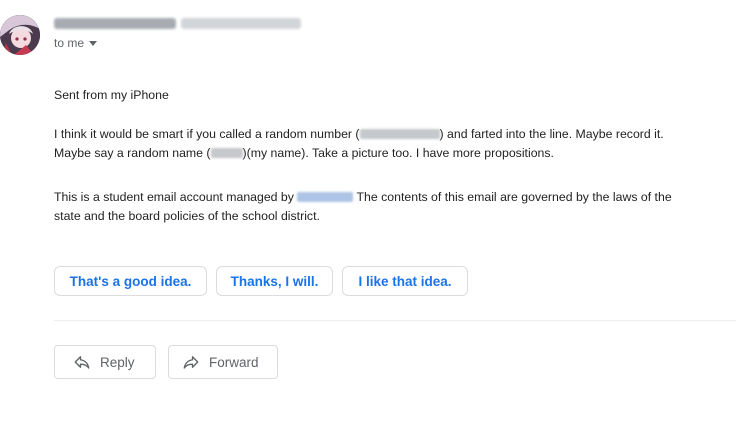  I want to click on recipient-label: to me, so click(69, 43).